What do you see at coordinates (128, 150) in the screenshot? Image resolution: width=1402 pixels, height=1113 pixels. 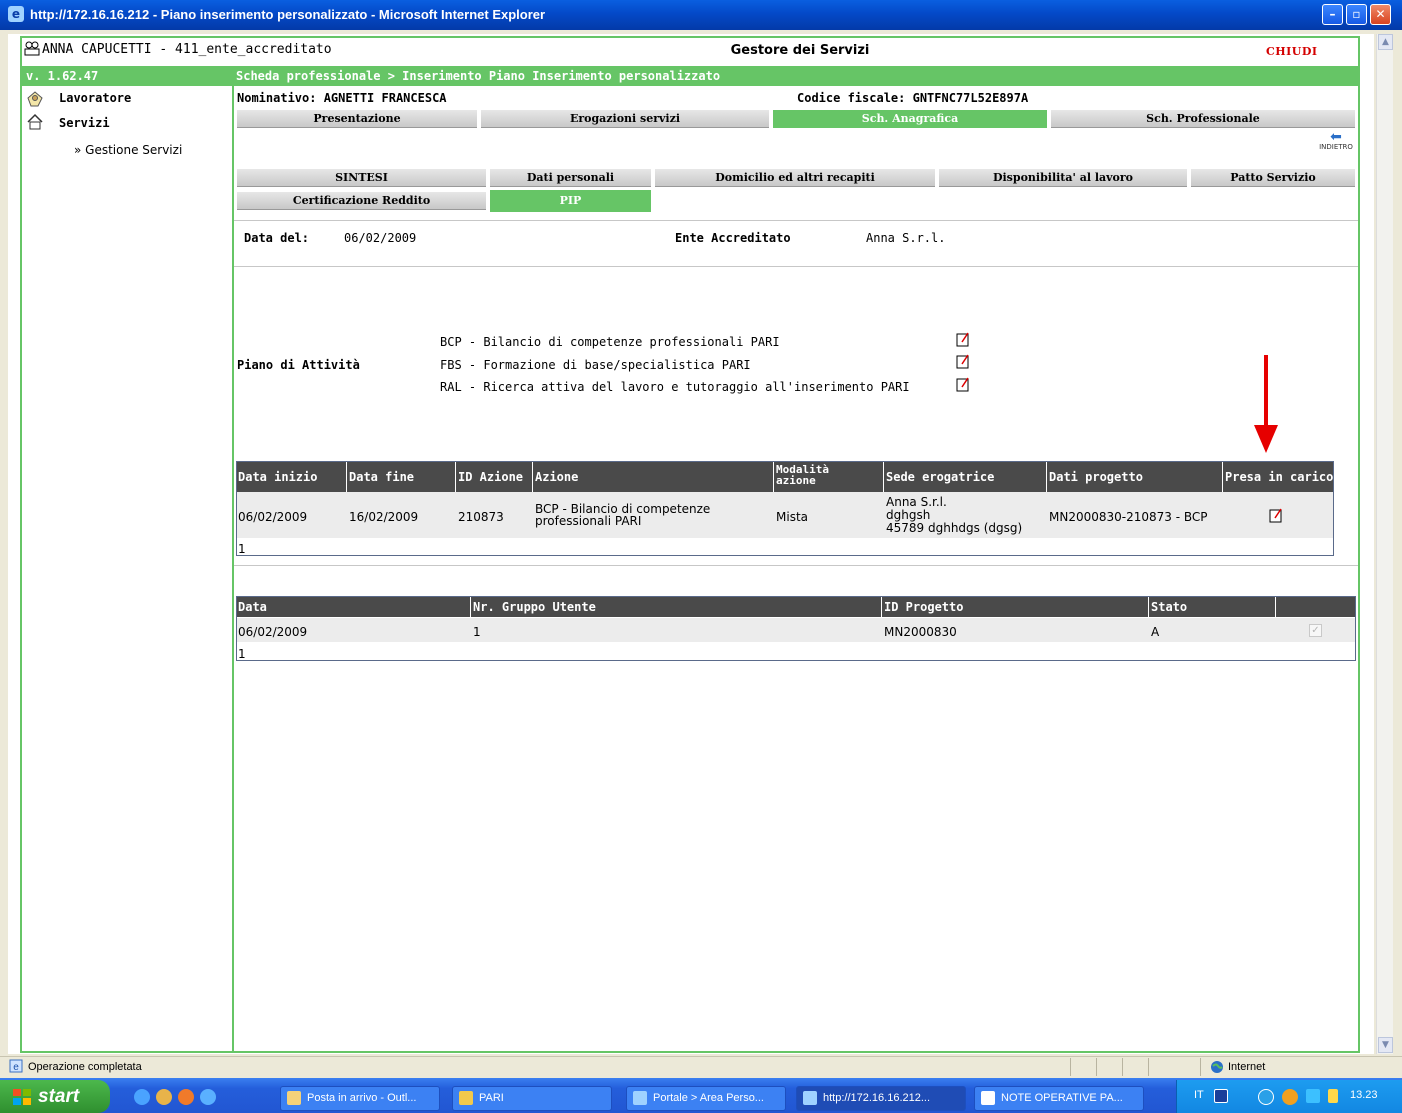 I see `sidebar-item-gestione-servizi: » Gestione Servizi` at bounding box center [128, 150].